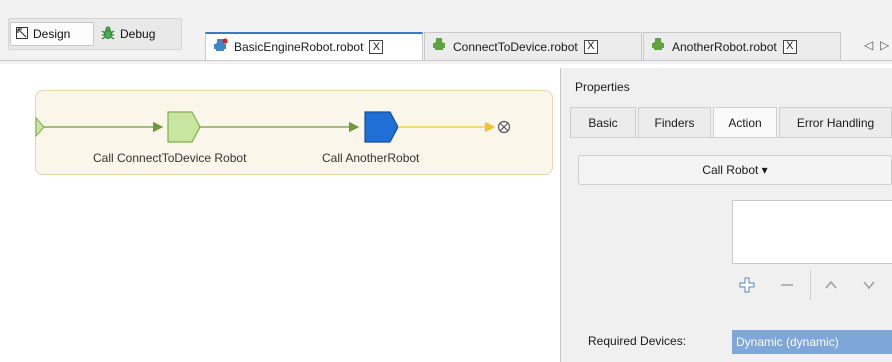 The height and width of the screenshot is (362, 892). I want to click on tab-finders: Finders, so click(674, 122).